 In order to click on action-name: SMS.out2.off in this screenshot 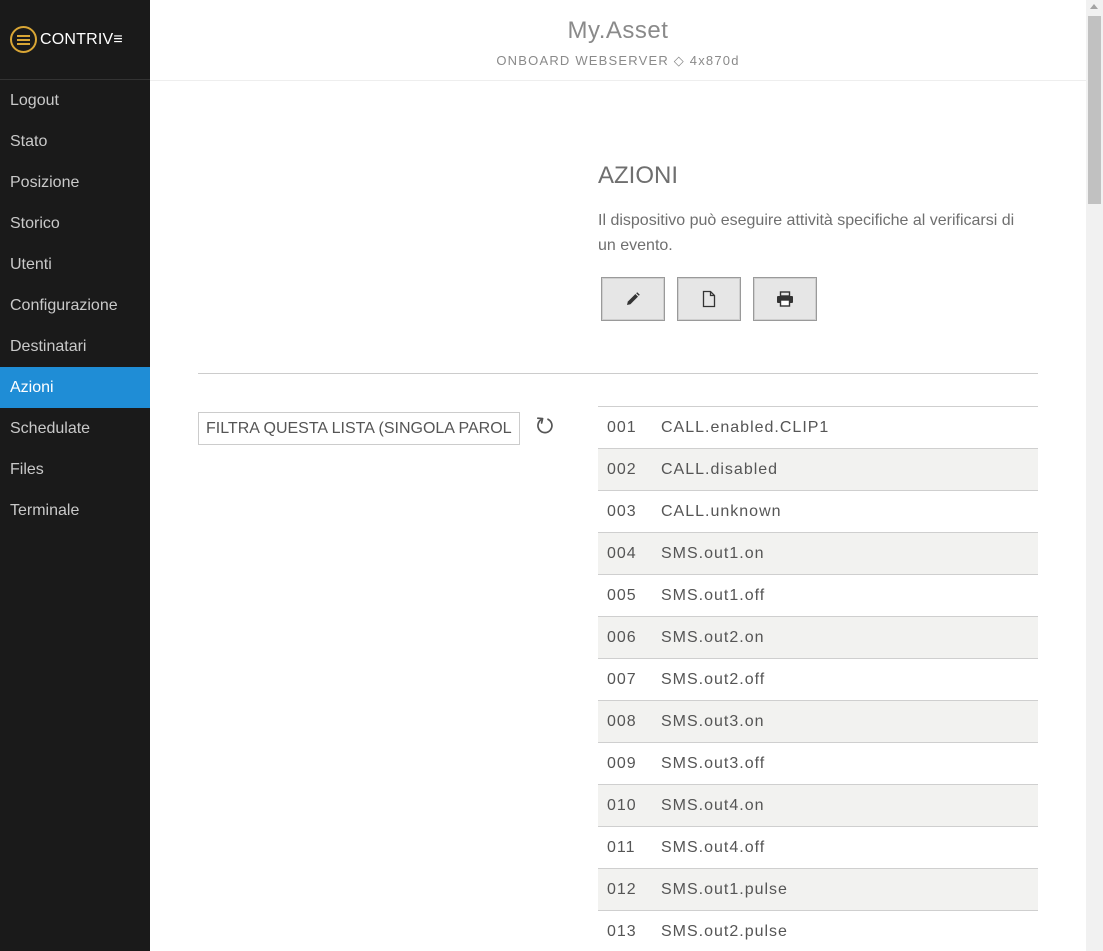, I will do `click(713, 679)`.